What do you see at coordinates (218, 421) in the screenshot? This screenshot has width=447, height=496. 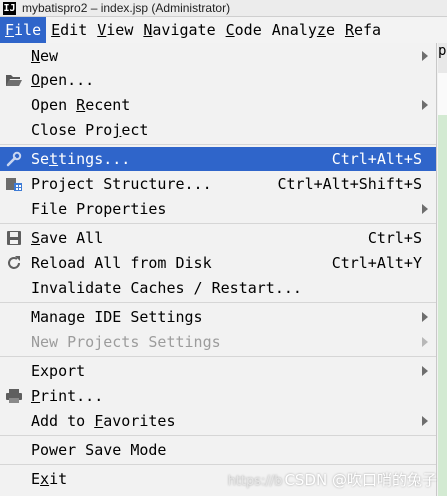 I see `menu-item-add-to-favorites: Add to Favorites` at bounding box center [218, 421].